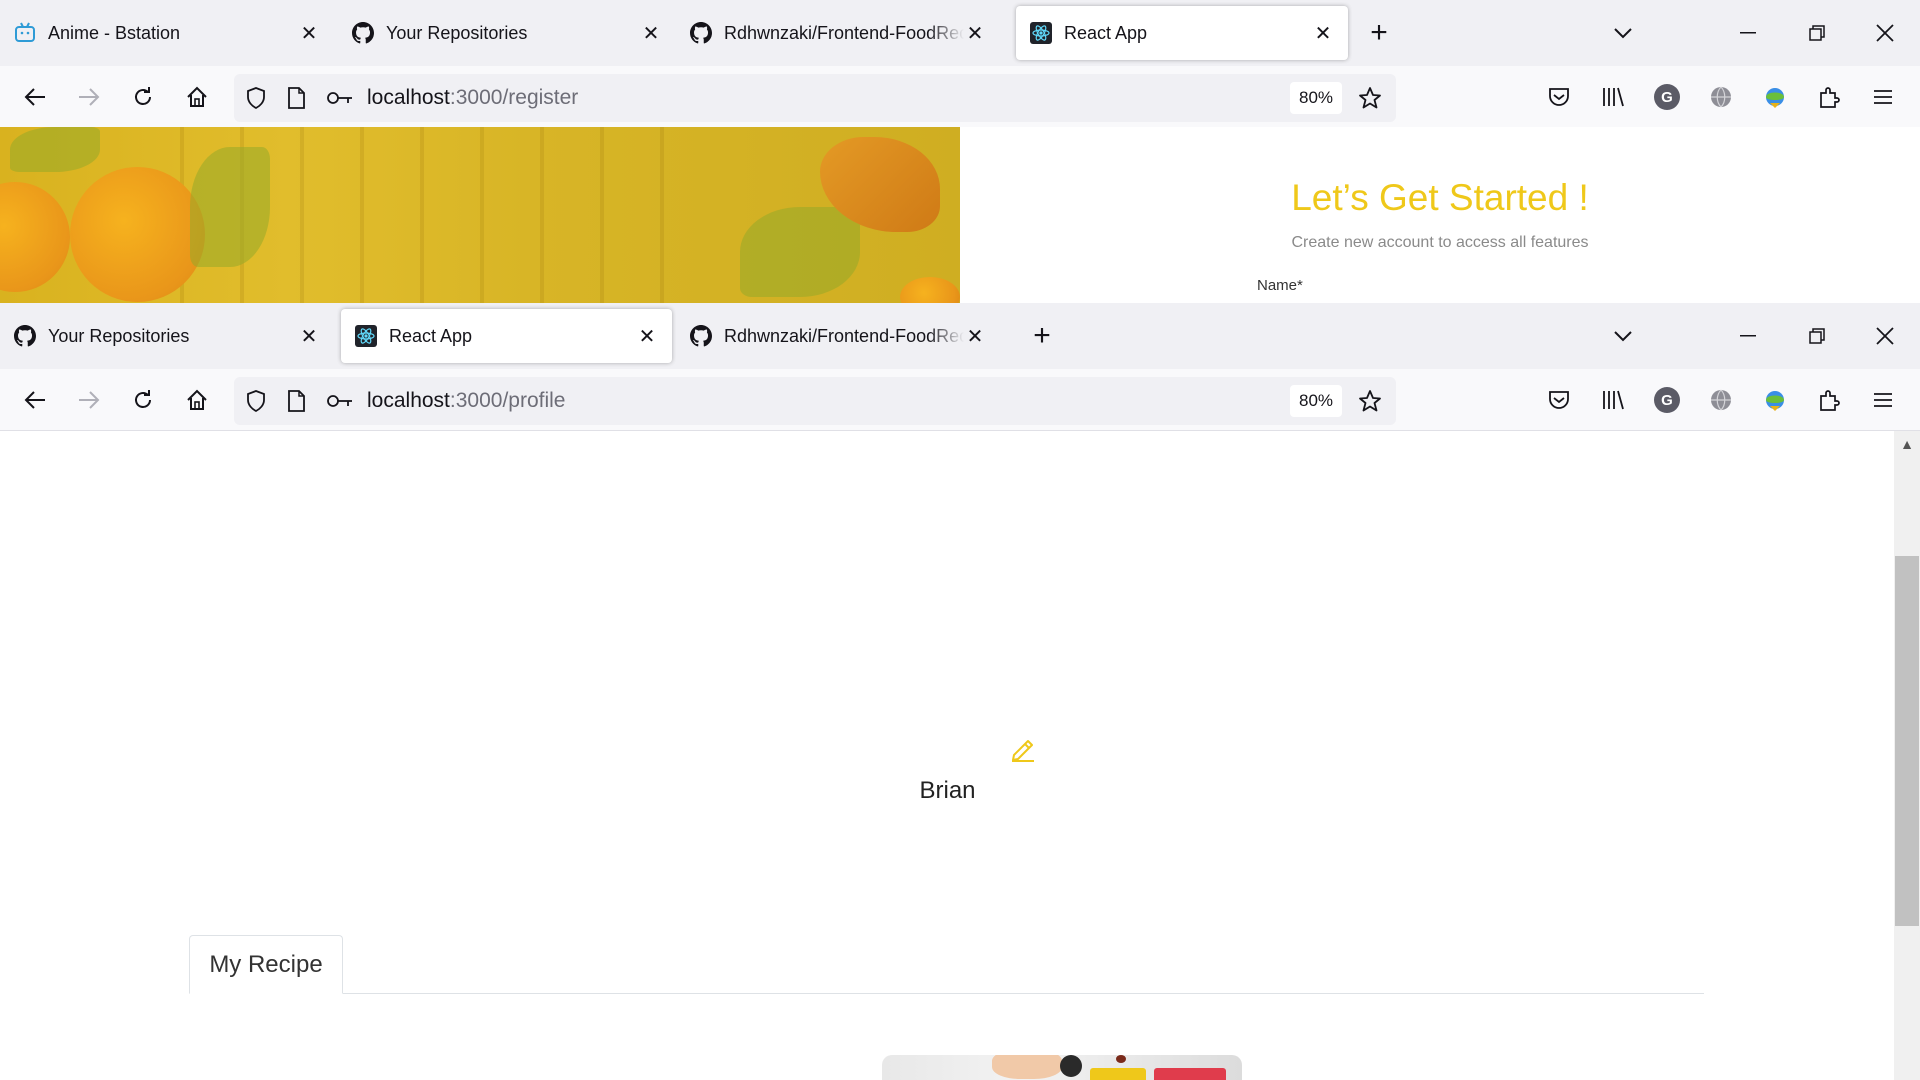 Image resolution: width=1920 pixels, height=1080 pixels. Describe the element at coordinates (507, 400) in the screenshot. I see `url-path: :3000/profile` at that location.